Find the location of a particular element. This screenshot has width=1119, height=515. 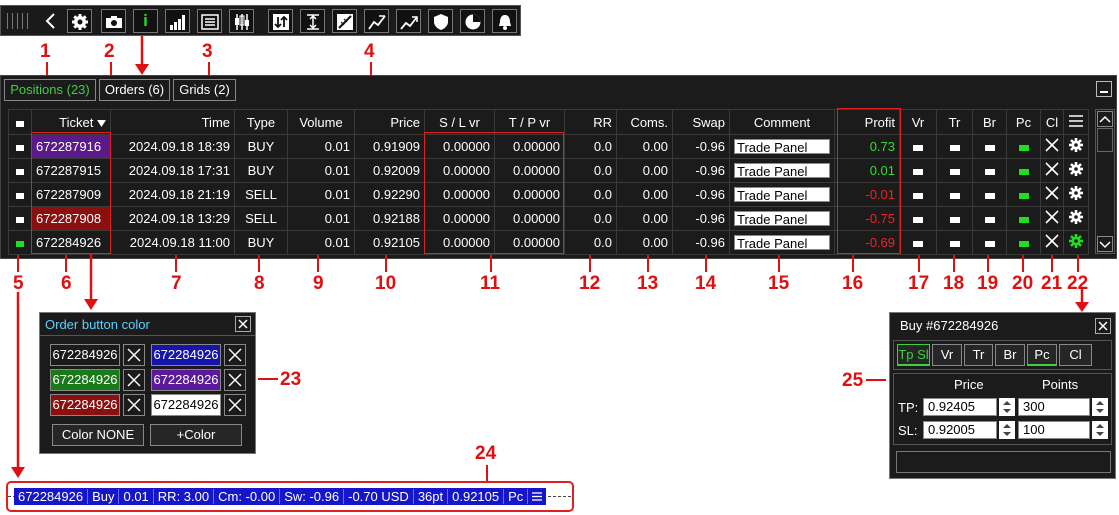

close-icon is located at coordinates (243, 324).